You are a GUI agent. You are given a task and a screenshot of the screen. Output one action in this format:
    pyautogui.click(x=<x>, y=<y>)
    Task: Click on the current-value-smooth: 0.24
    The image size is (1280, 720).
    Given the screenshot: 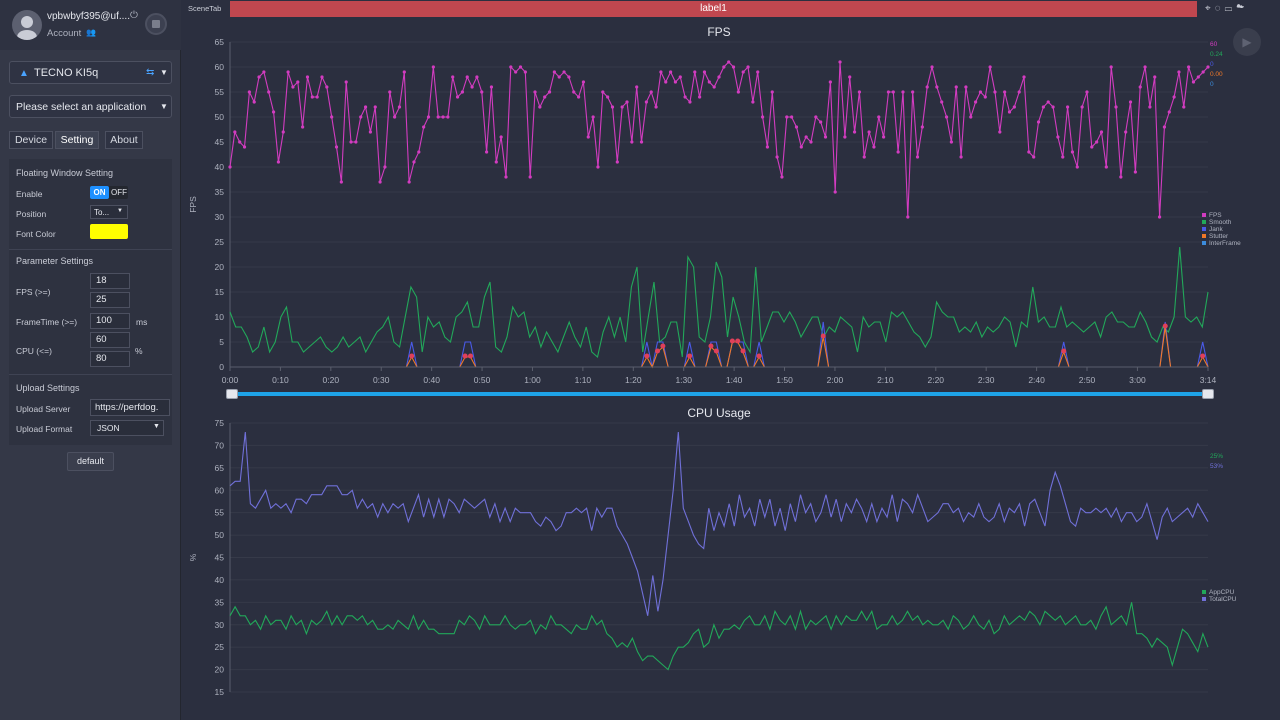 What is the action you would take?
    pyautogui.click(x=1216, y=54)
    